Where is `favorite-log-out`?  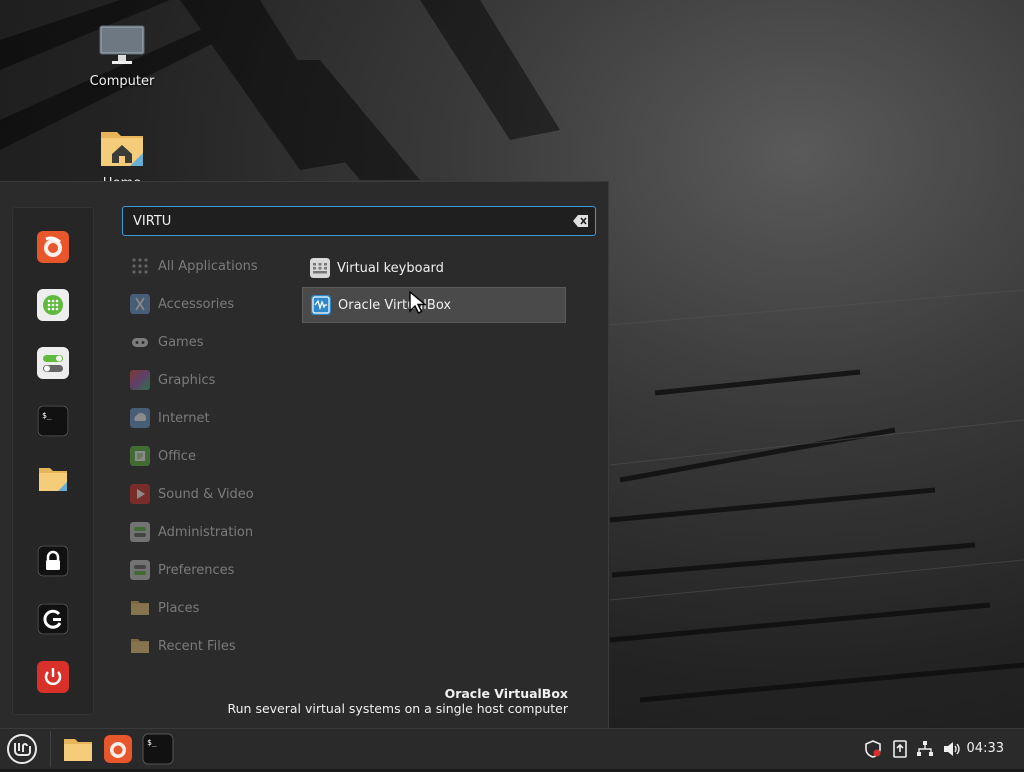
favorite-log-out is located at coordinates (53, 619).